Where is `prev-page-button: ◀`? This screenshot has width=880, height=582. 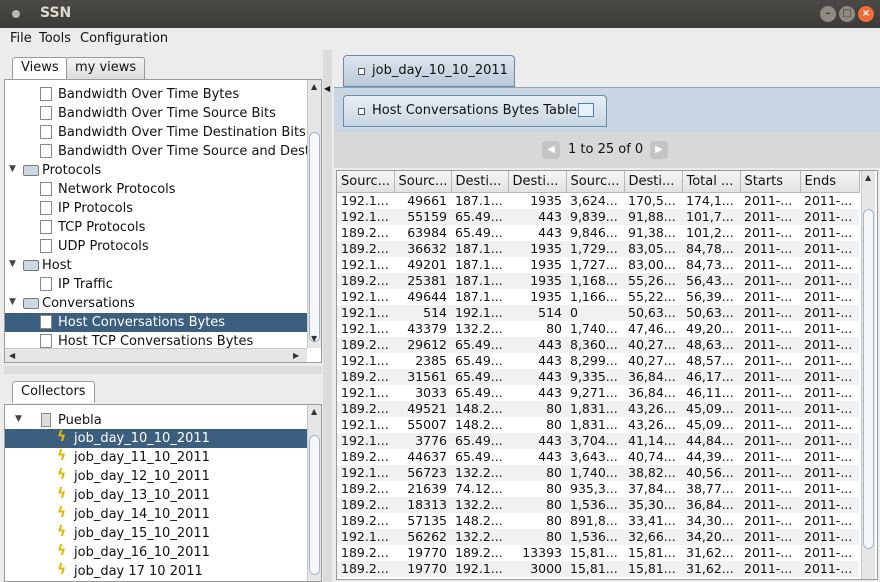
prev-page-button: ◀ is located at coordinates (551, 150).